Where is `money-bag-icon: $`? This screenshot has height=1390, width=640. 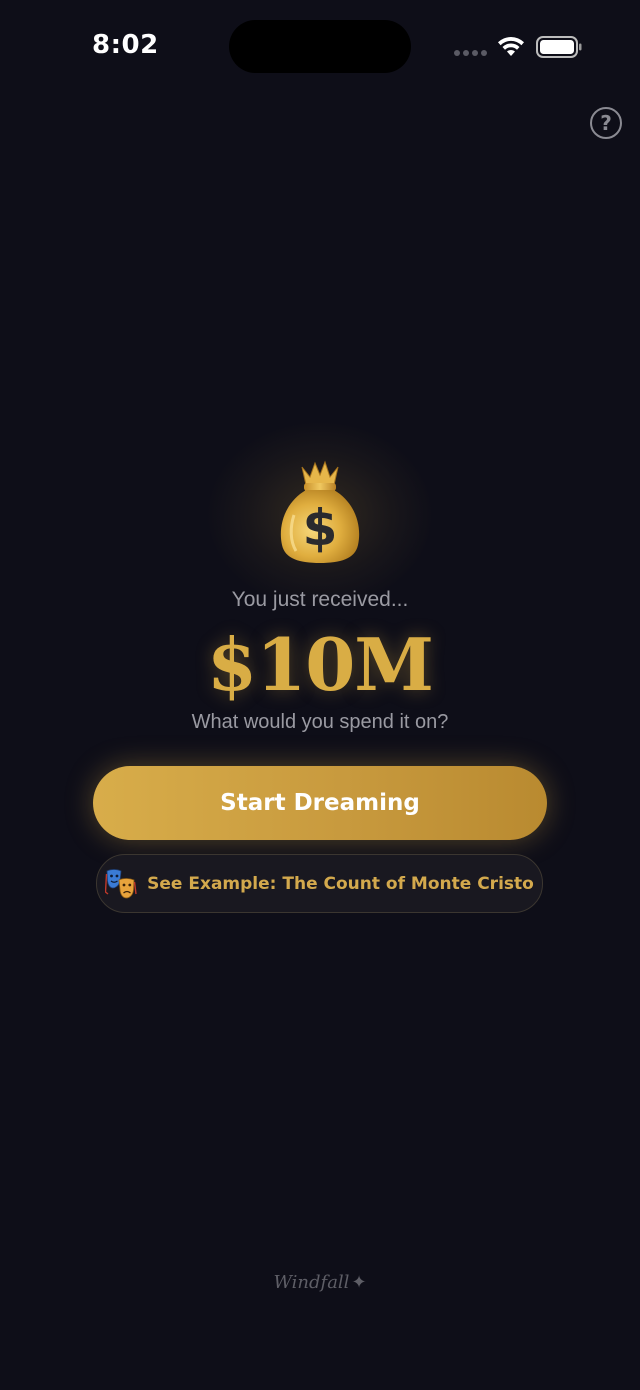
money-bag-icon: $ is located at coordinates (320, 511).